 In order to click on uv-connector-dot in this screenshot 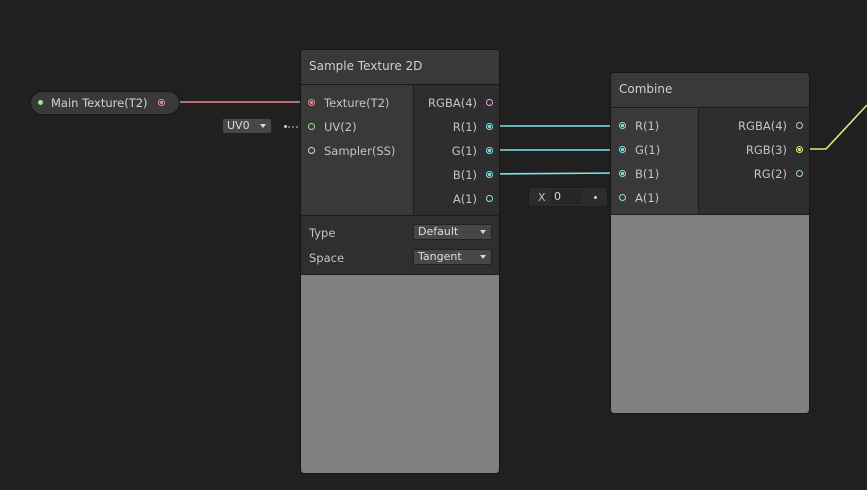, I will do `click(285, 126)`.